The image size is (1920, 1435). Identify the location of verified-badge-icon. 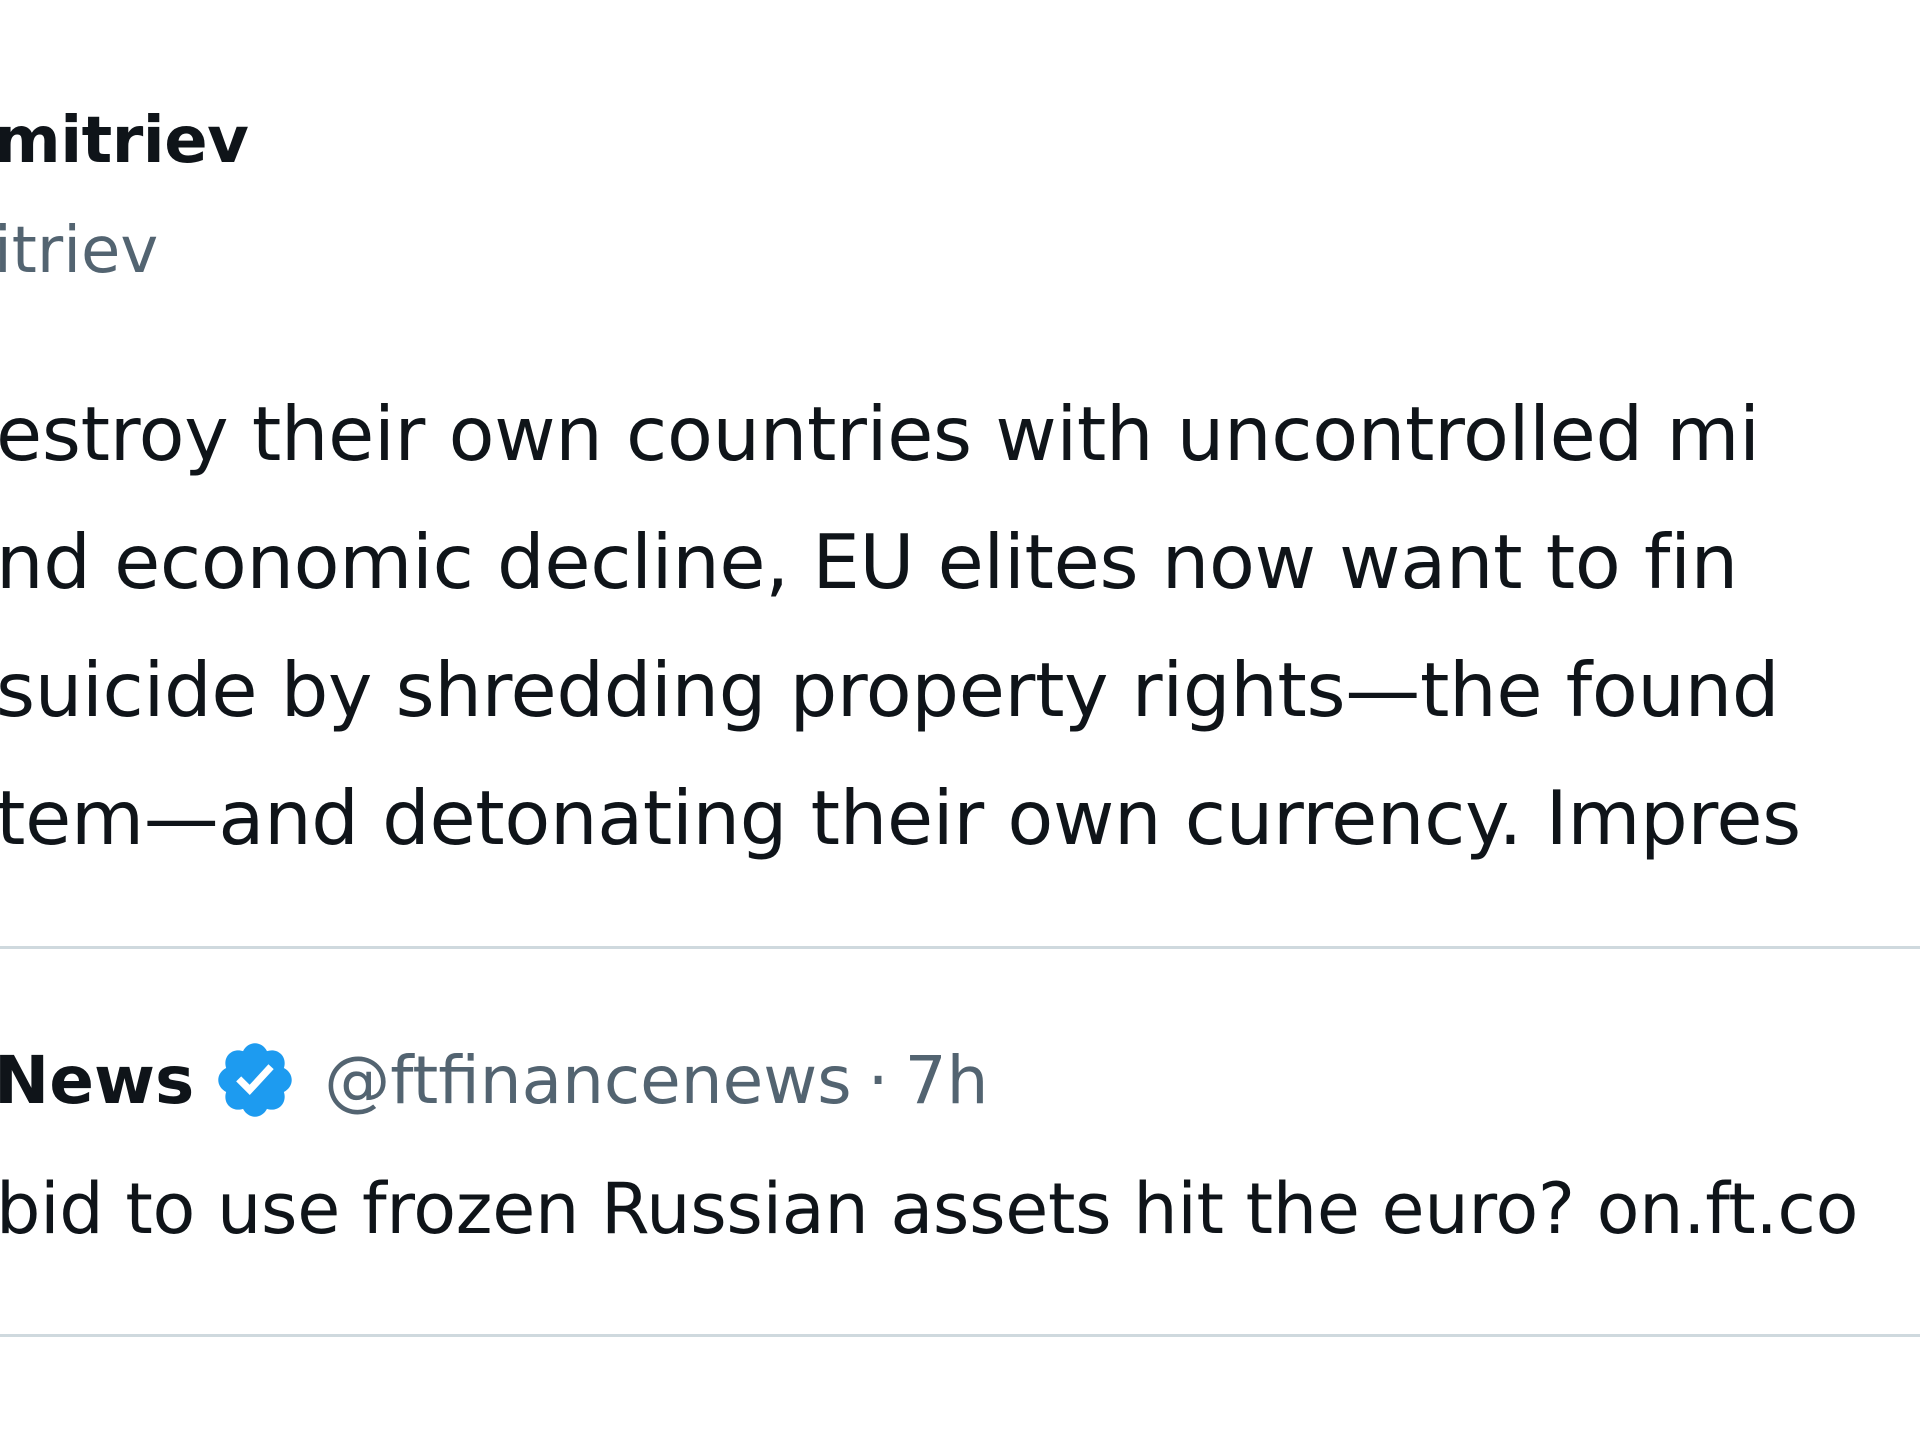
(255, 1080).